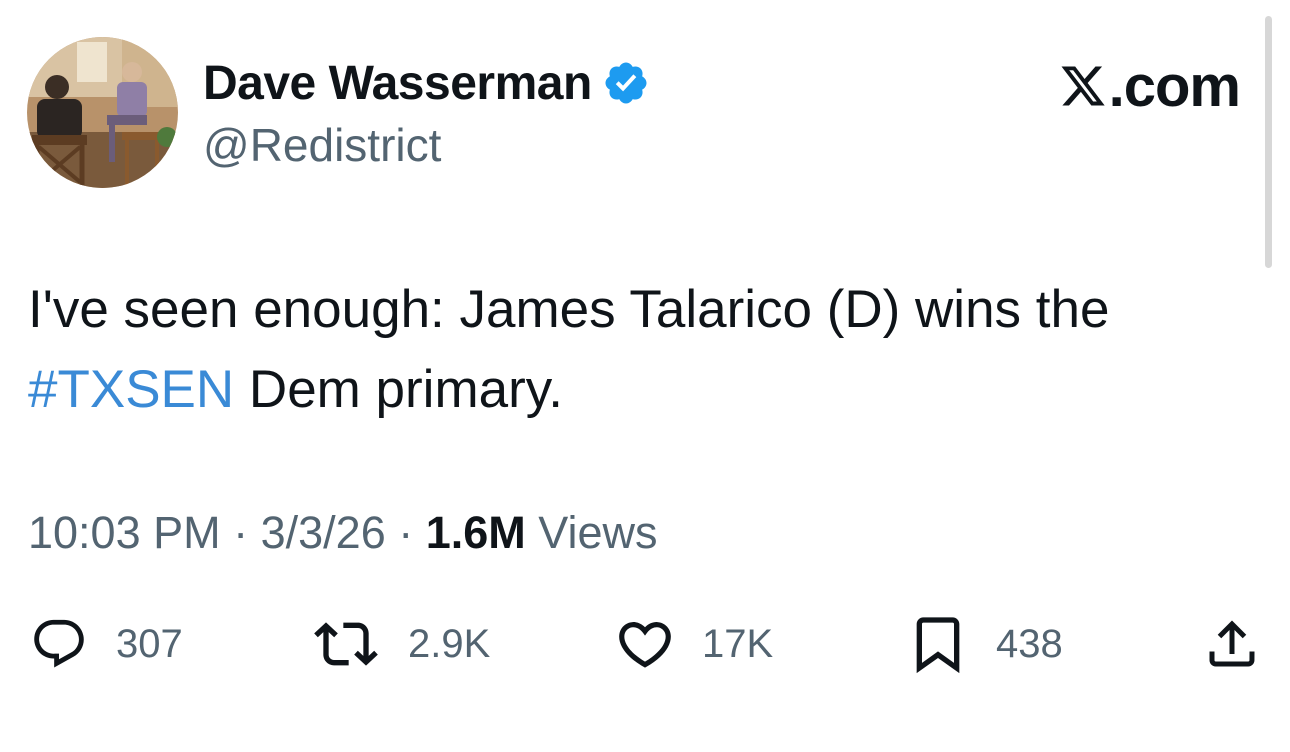  I want to click on tweet-text-part2: Dem primary., so click(399, 389).